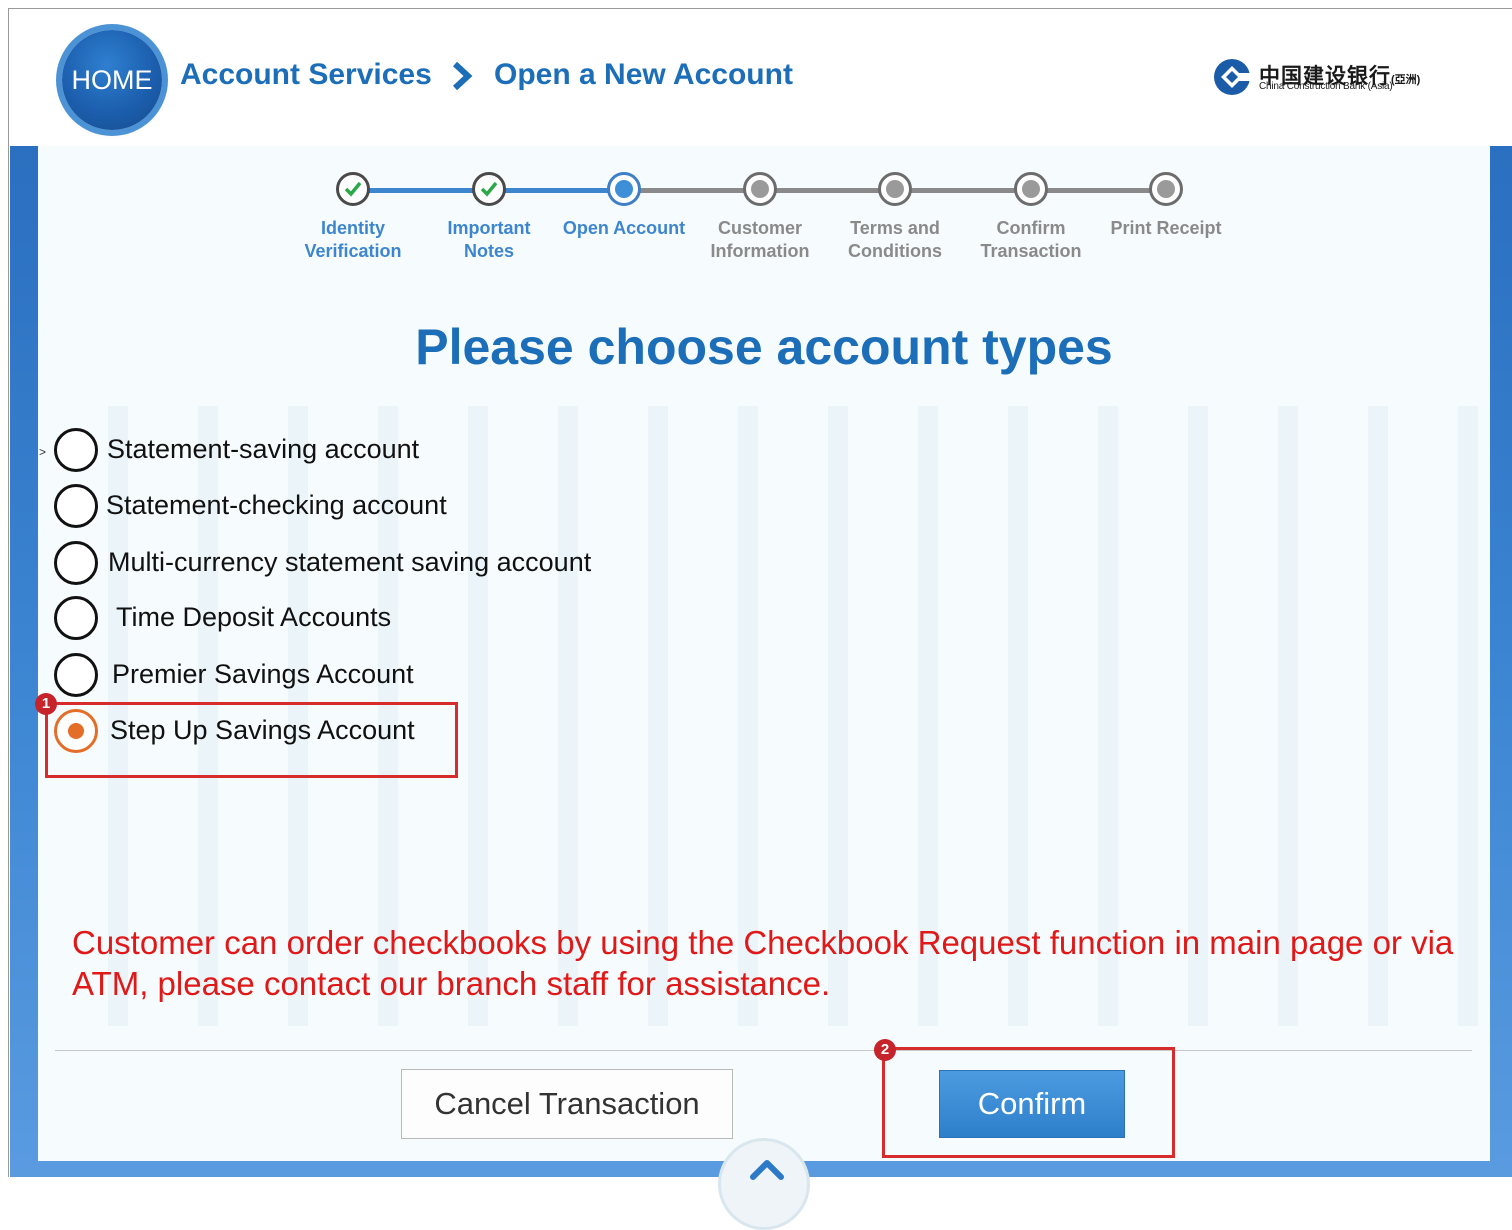 The width and height of the screenshot is (1512, 1230). Describe the element at coordinates (1232, 77) in the screenshot. I see `ccb-logo-icon` at that location.